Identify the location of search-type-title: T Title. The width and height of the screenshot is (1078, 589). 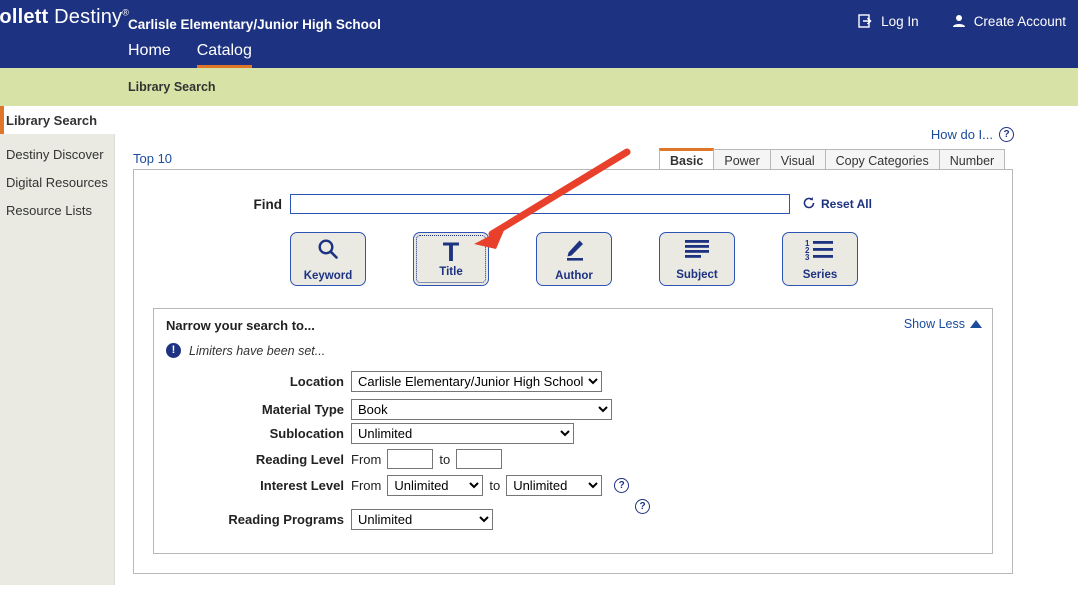
(451, 259).